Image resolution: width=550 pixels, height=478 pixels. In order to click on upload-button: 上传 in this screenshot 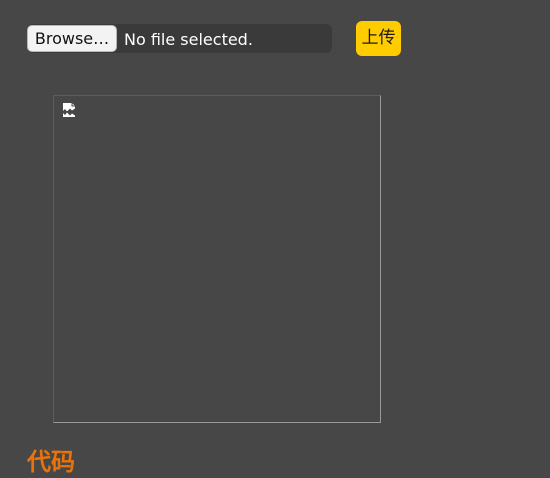, I will do `click(378, 38)`.